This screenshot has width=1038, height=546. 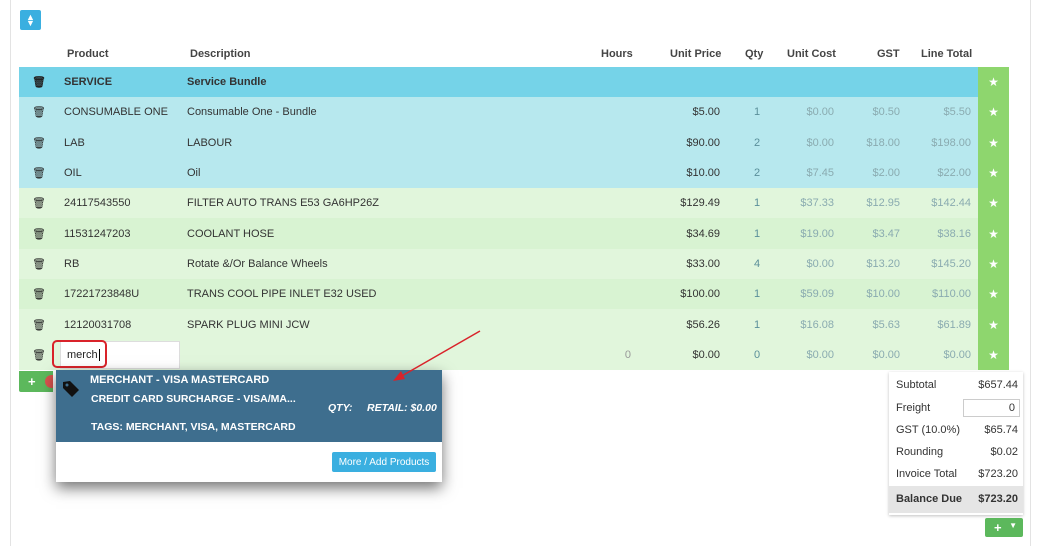 I want to click on unit-price-value: $56.26, so click(x=684, y=325).